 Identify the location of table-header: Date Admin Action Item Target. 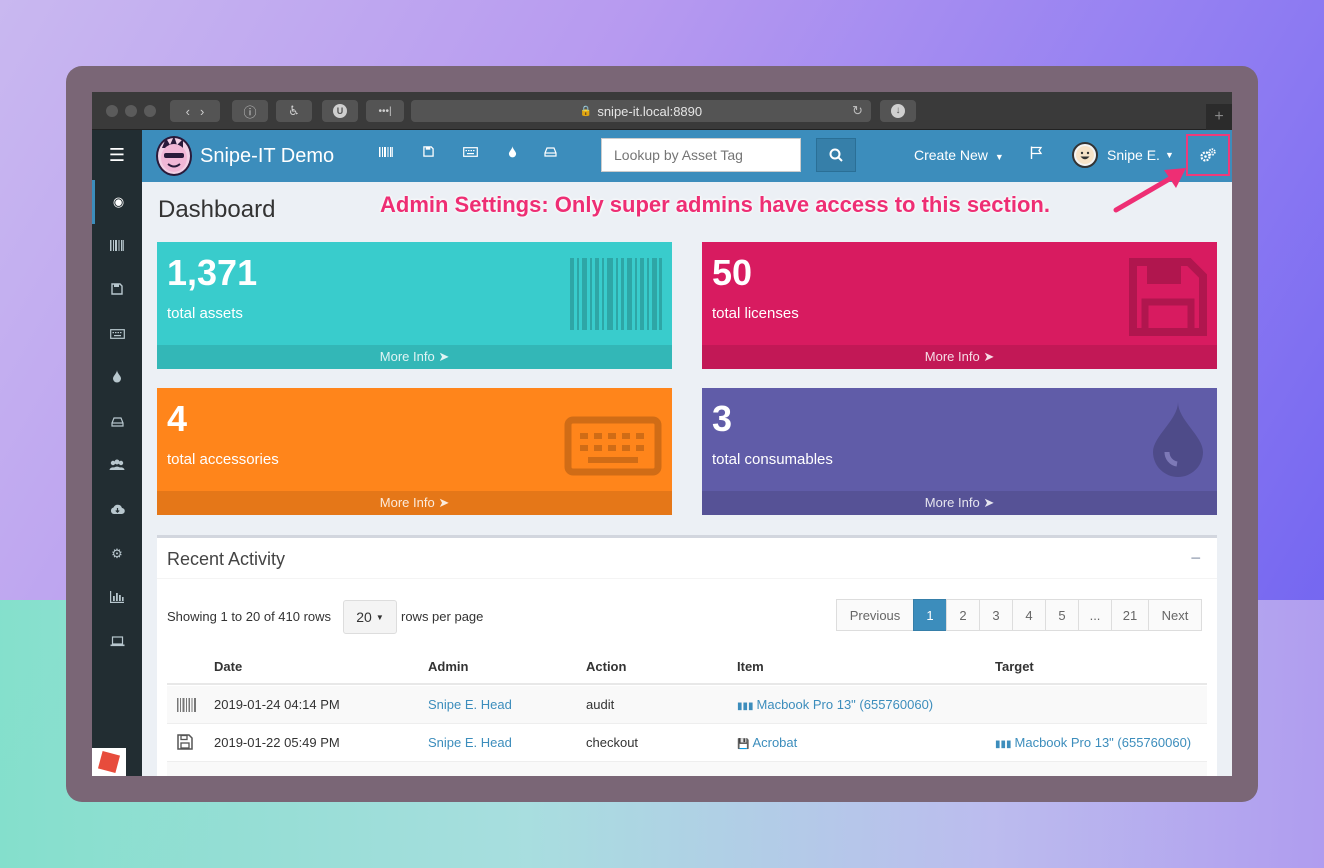
(687, 667).